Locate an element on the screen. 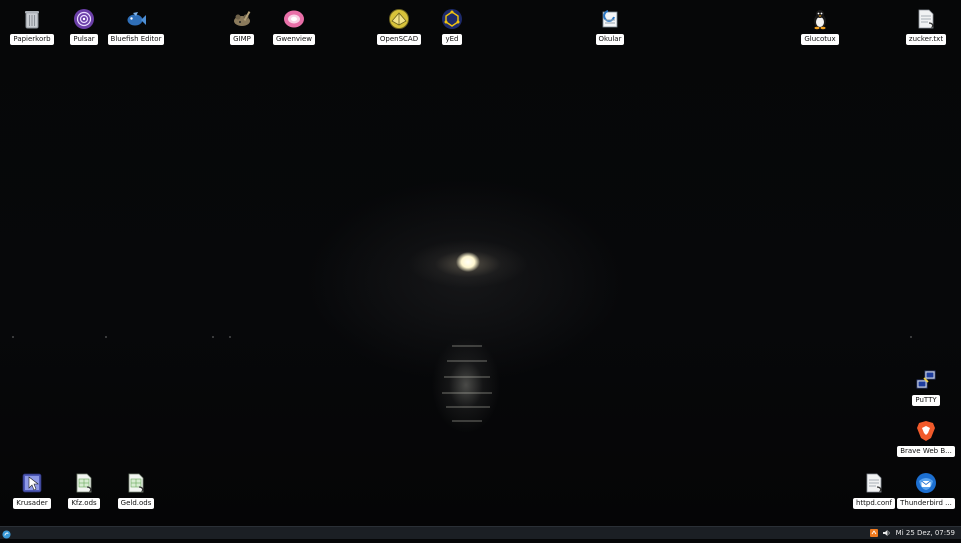 The height and width of the screenshot is (543, 961). start-menu-icon is located at coordinates (6, 533).